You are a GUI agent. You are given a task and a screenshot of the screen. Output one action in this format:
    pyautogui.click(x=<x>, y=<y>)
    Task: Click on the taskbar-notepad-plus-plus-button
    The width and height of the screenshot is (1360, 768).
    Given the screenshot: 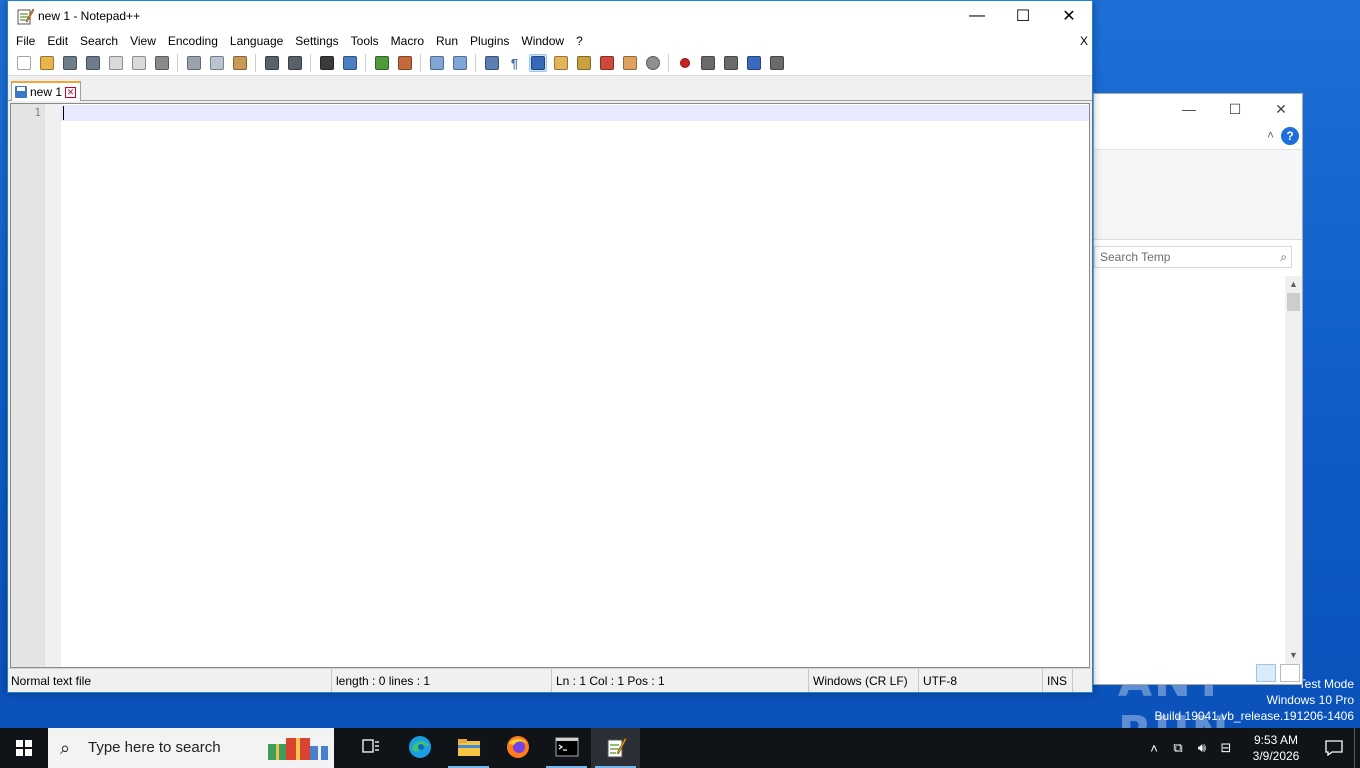 What is the action you would take?
    pyautogui.click(x=615, y=748)
    